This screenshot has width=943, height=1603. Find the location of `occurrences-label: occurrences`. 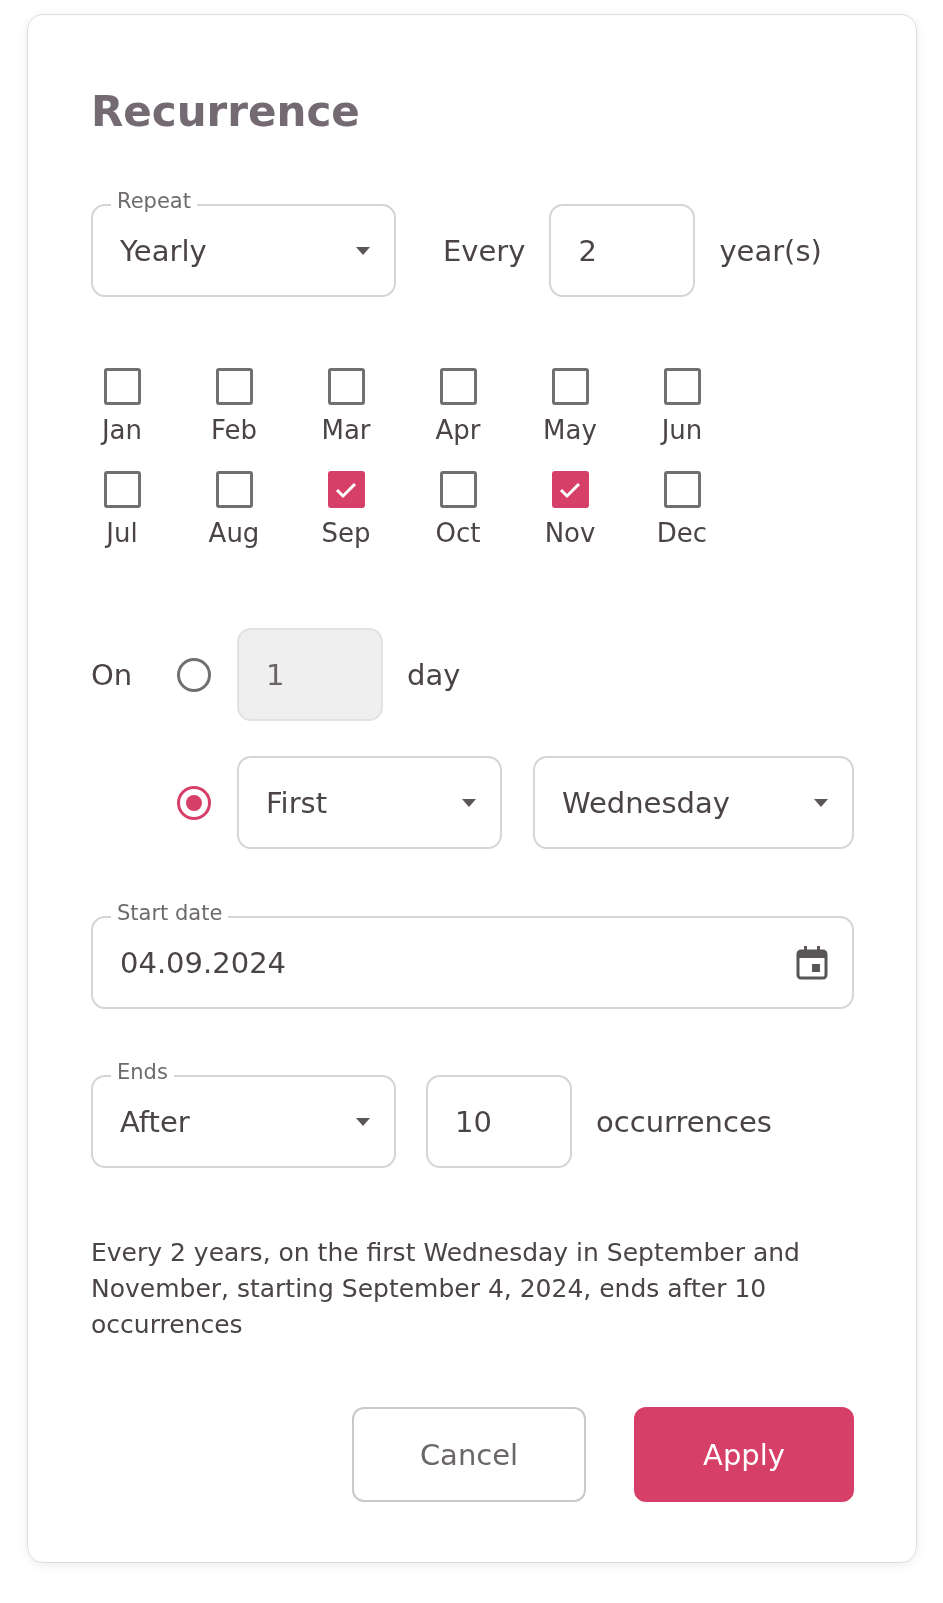

occurrences-label: occurrences is located at coordinates (684, 1121).